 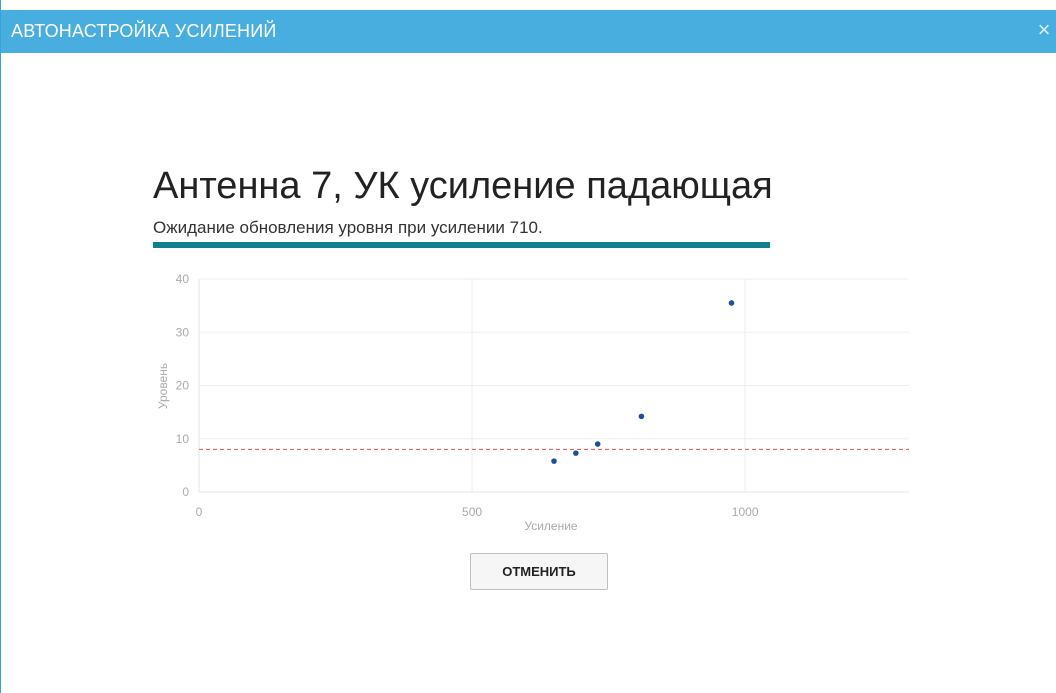 I want to click on page-title: Антенна 7, УК усиление падающая, so click(x=463, y=186).